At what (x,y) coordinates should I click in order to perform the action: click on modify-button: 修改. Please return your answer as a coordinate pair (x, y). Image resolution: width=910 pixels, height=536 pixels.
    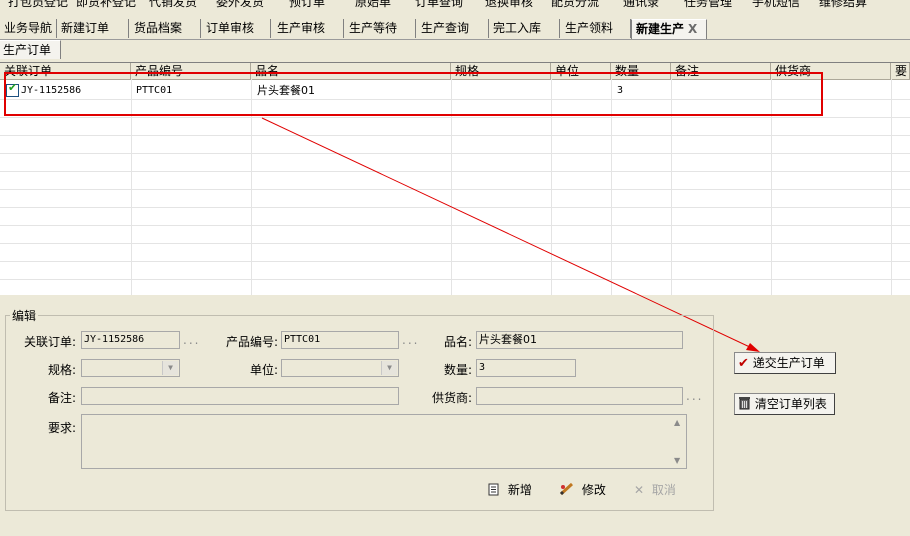
    Looking at the image, I should click on (582, 490).